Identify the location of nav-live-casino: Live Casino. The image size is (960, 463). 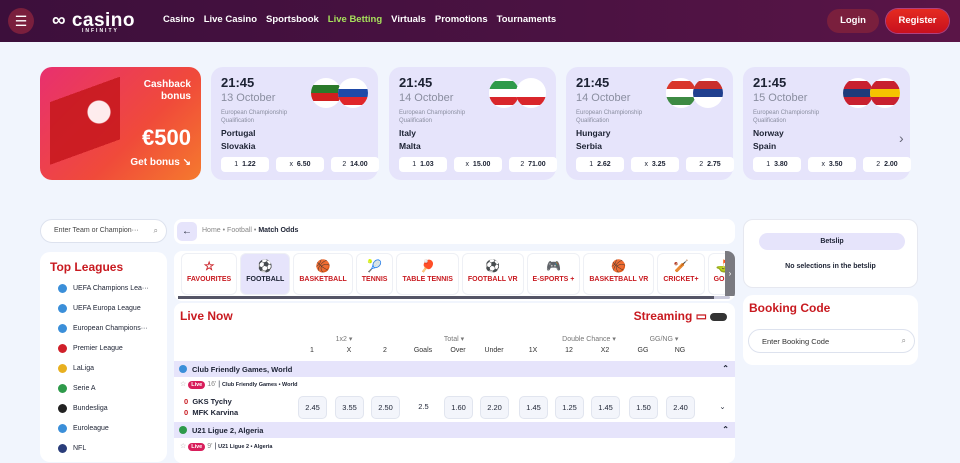
(230, 19).